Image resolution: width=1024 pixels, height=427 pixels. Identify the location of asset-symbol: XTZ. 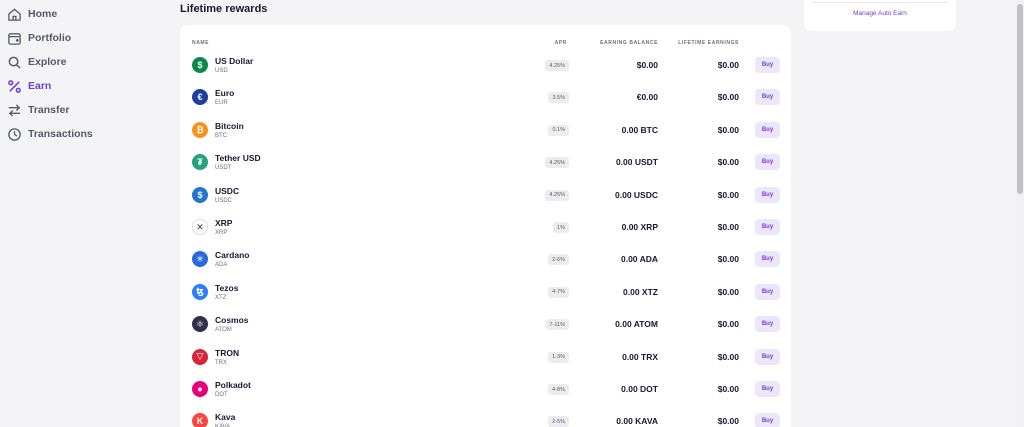
(221, 297).